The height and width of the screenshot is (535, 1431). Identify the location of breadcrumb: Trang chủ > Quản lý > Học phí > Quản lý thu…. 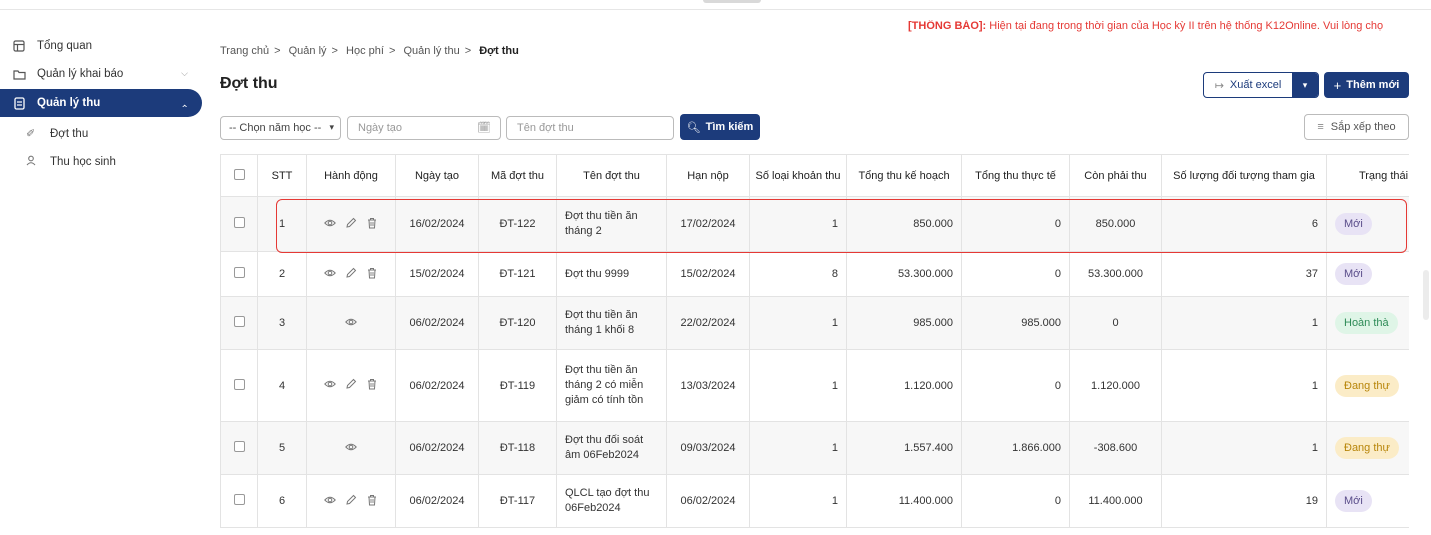
(369, 51).